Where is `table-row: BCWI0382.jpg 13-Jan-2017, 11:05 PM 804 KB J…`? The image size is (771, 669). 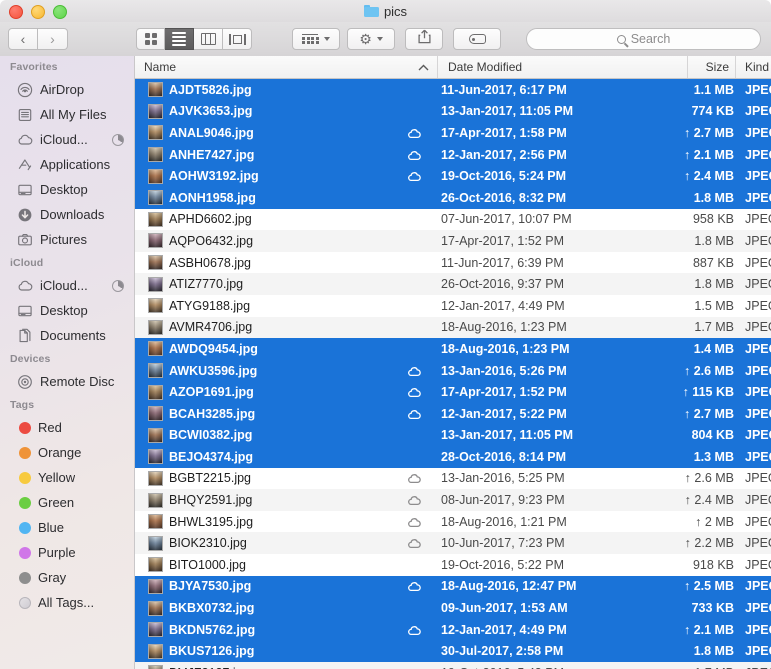
table-row: BCWI0382.jpg 13-Jan-2017, 11:05 PM 804 KB J… is located at coordinates (453, 435).